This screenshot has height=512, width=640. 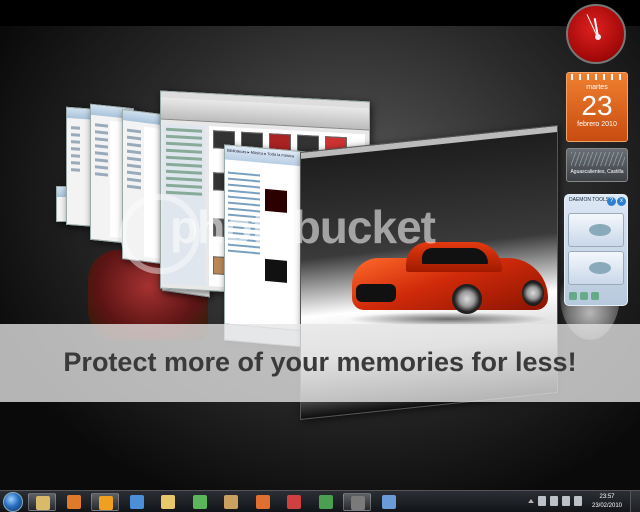 I want to click on app-5-icon, so click(x=358, y=503).